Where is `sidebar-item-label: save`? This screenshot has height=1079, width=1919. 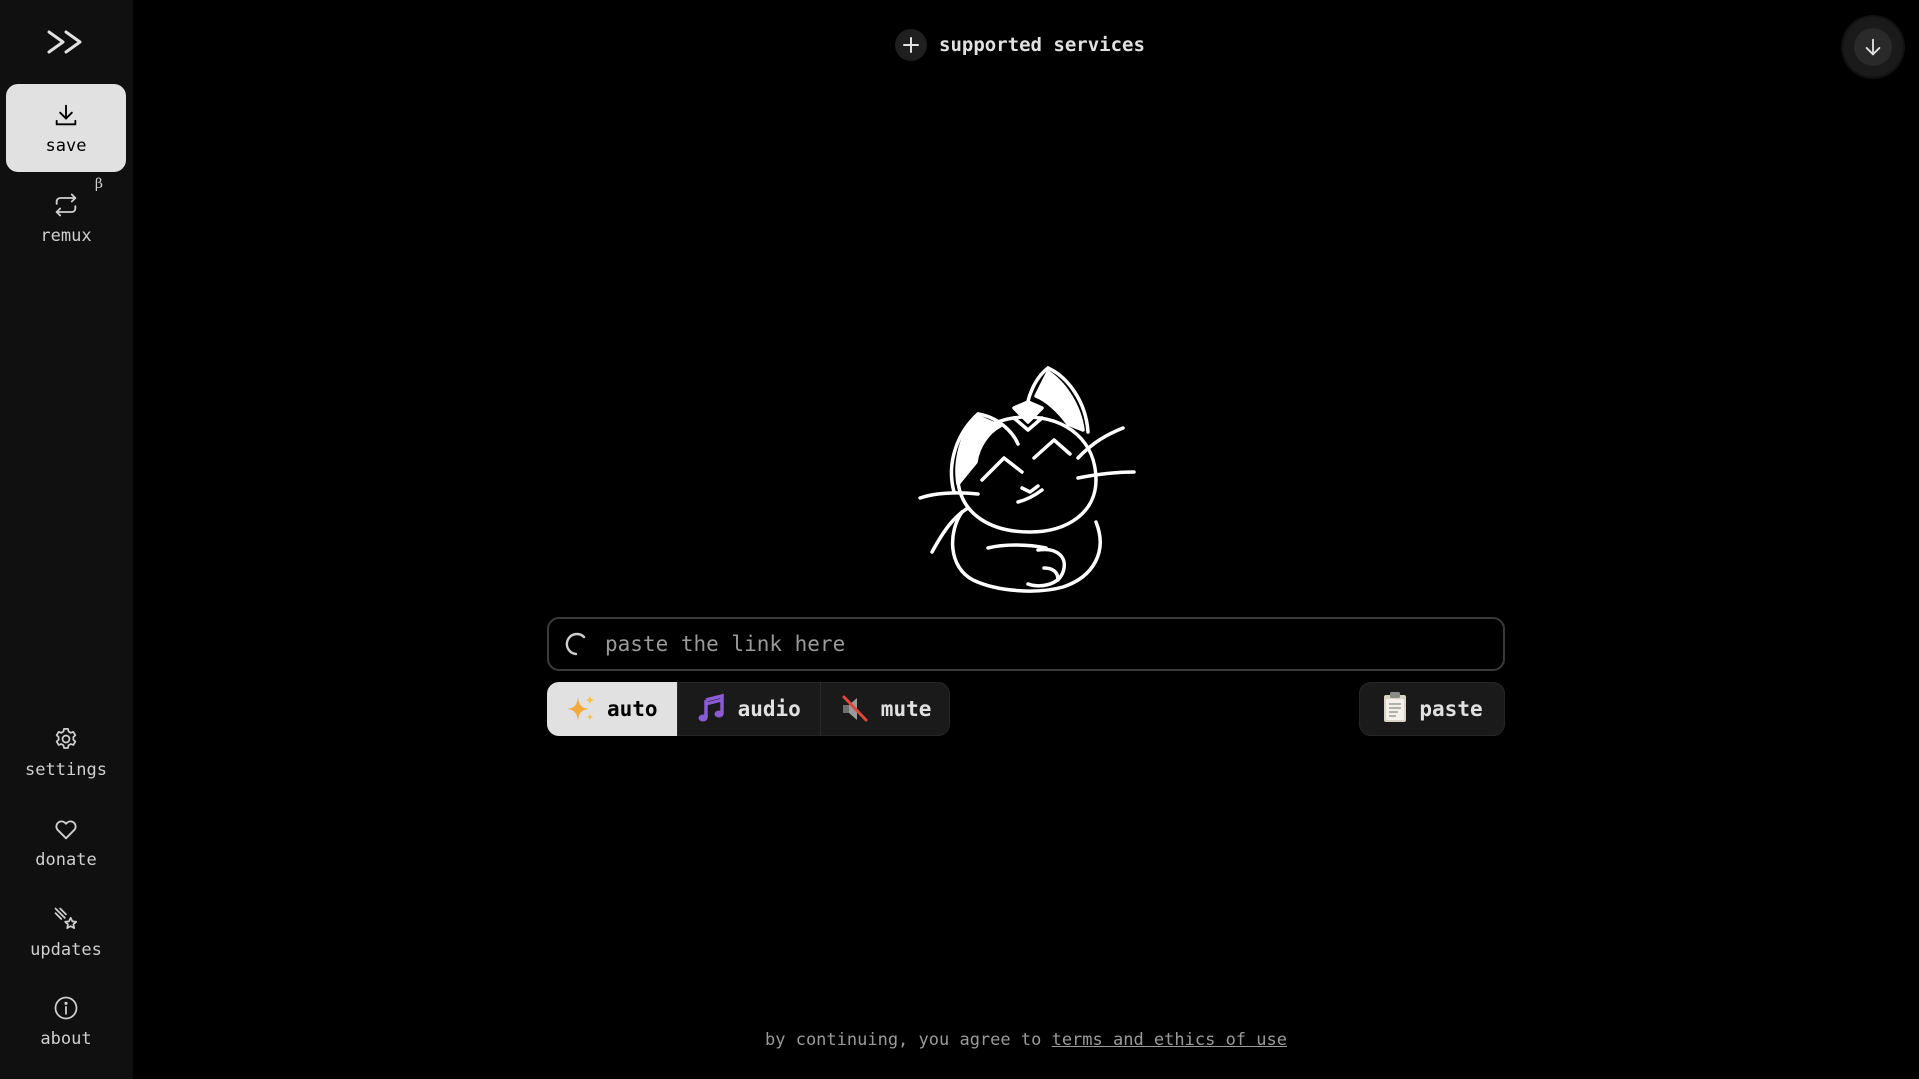 sidebar-item-label: save is located at coordinates (66, 146).